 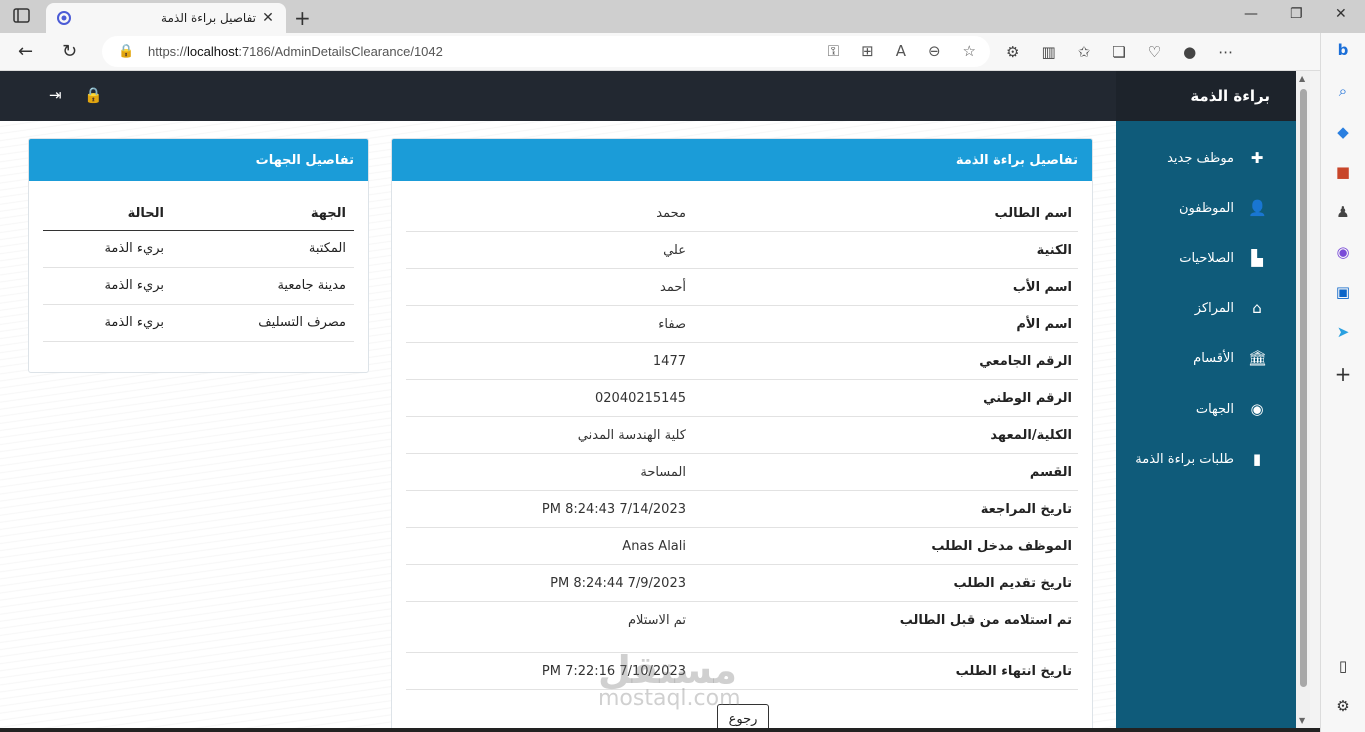 I want to click on favorite-star-icon: ☆, so click(x=969, y=51).